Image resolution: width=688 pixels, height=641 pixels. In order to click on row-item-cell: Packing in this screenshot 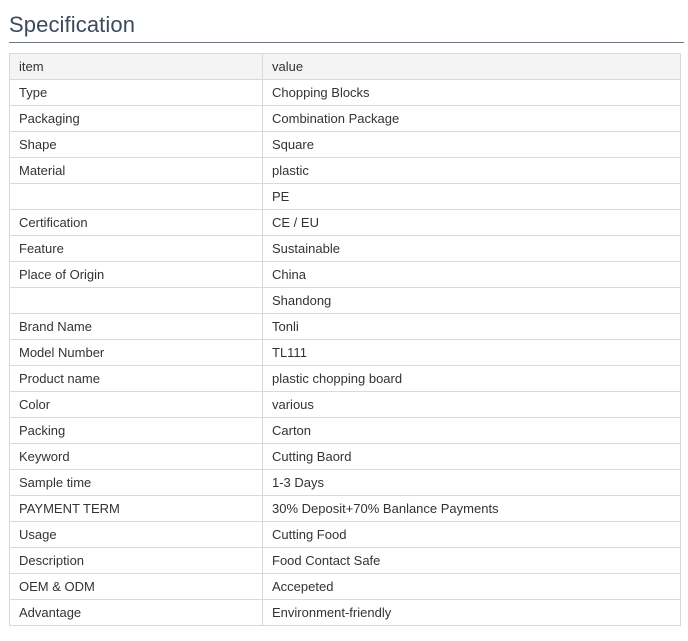, I will do `click(136, 430)`.